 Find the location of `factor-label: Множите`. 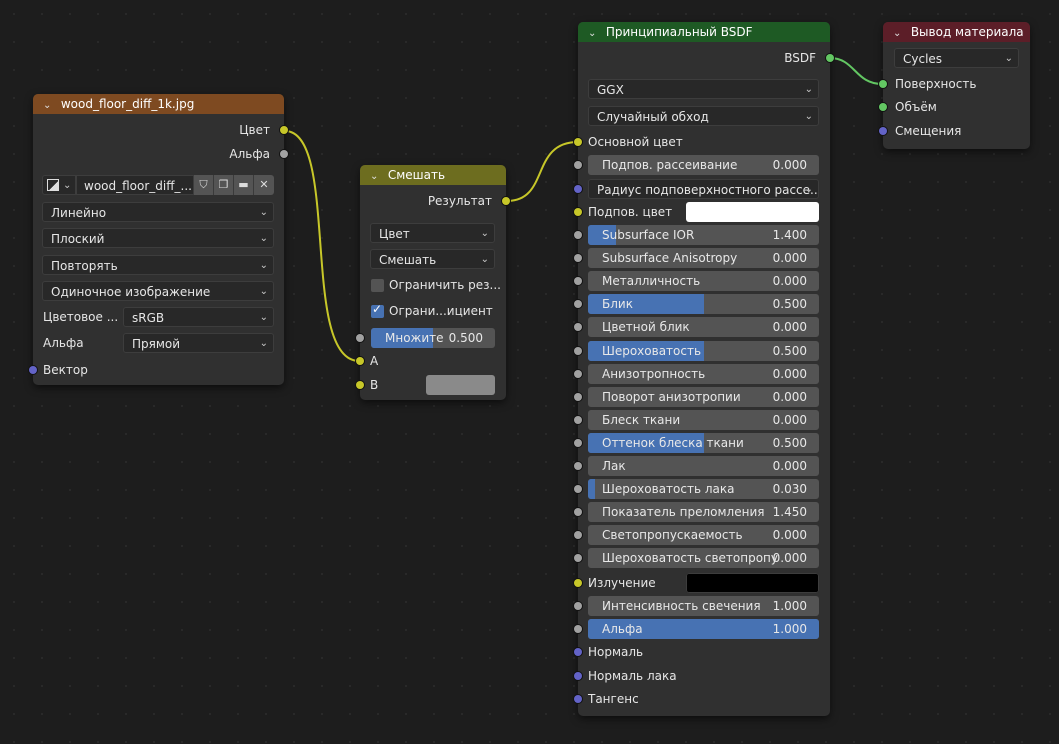

factor-label: Множите is located at coordinates (414, 338).